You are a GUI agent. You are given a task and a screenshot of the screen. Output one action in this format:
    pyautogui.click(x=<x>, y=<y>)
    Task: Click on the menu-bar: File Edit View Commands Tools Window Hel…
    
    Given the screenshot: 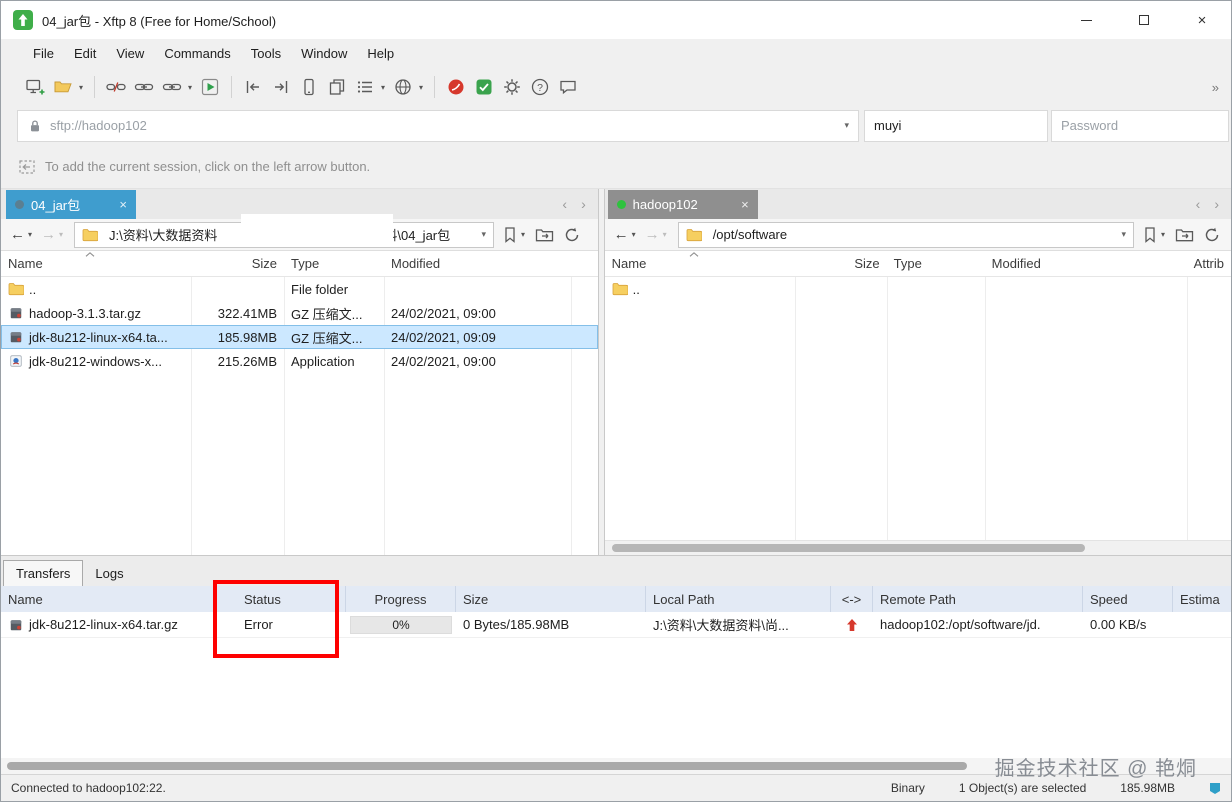 What is the action you would take?
    pyautogui.click(x=616, y=54)
    